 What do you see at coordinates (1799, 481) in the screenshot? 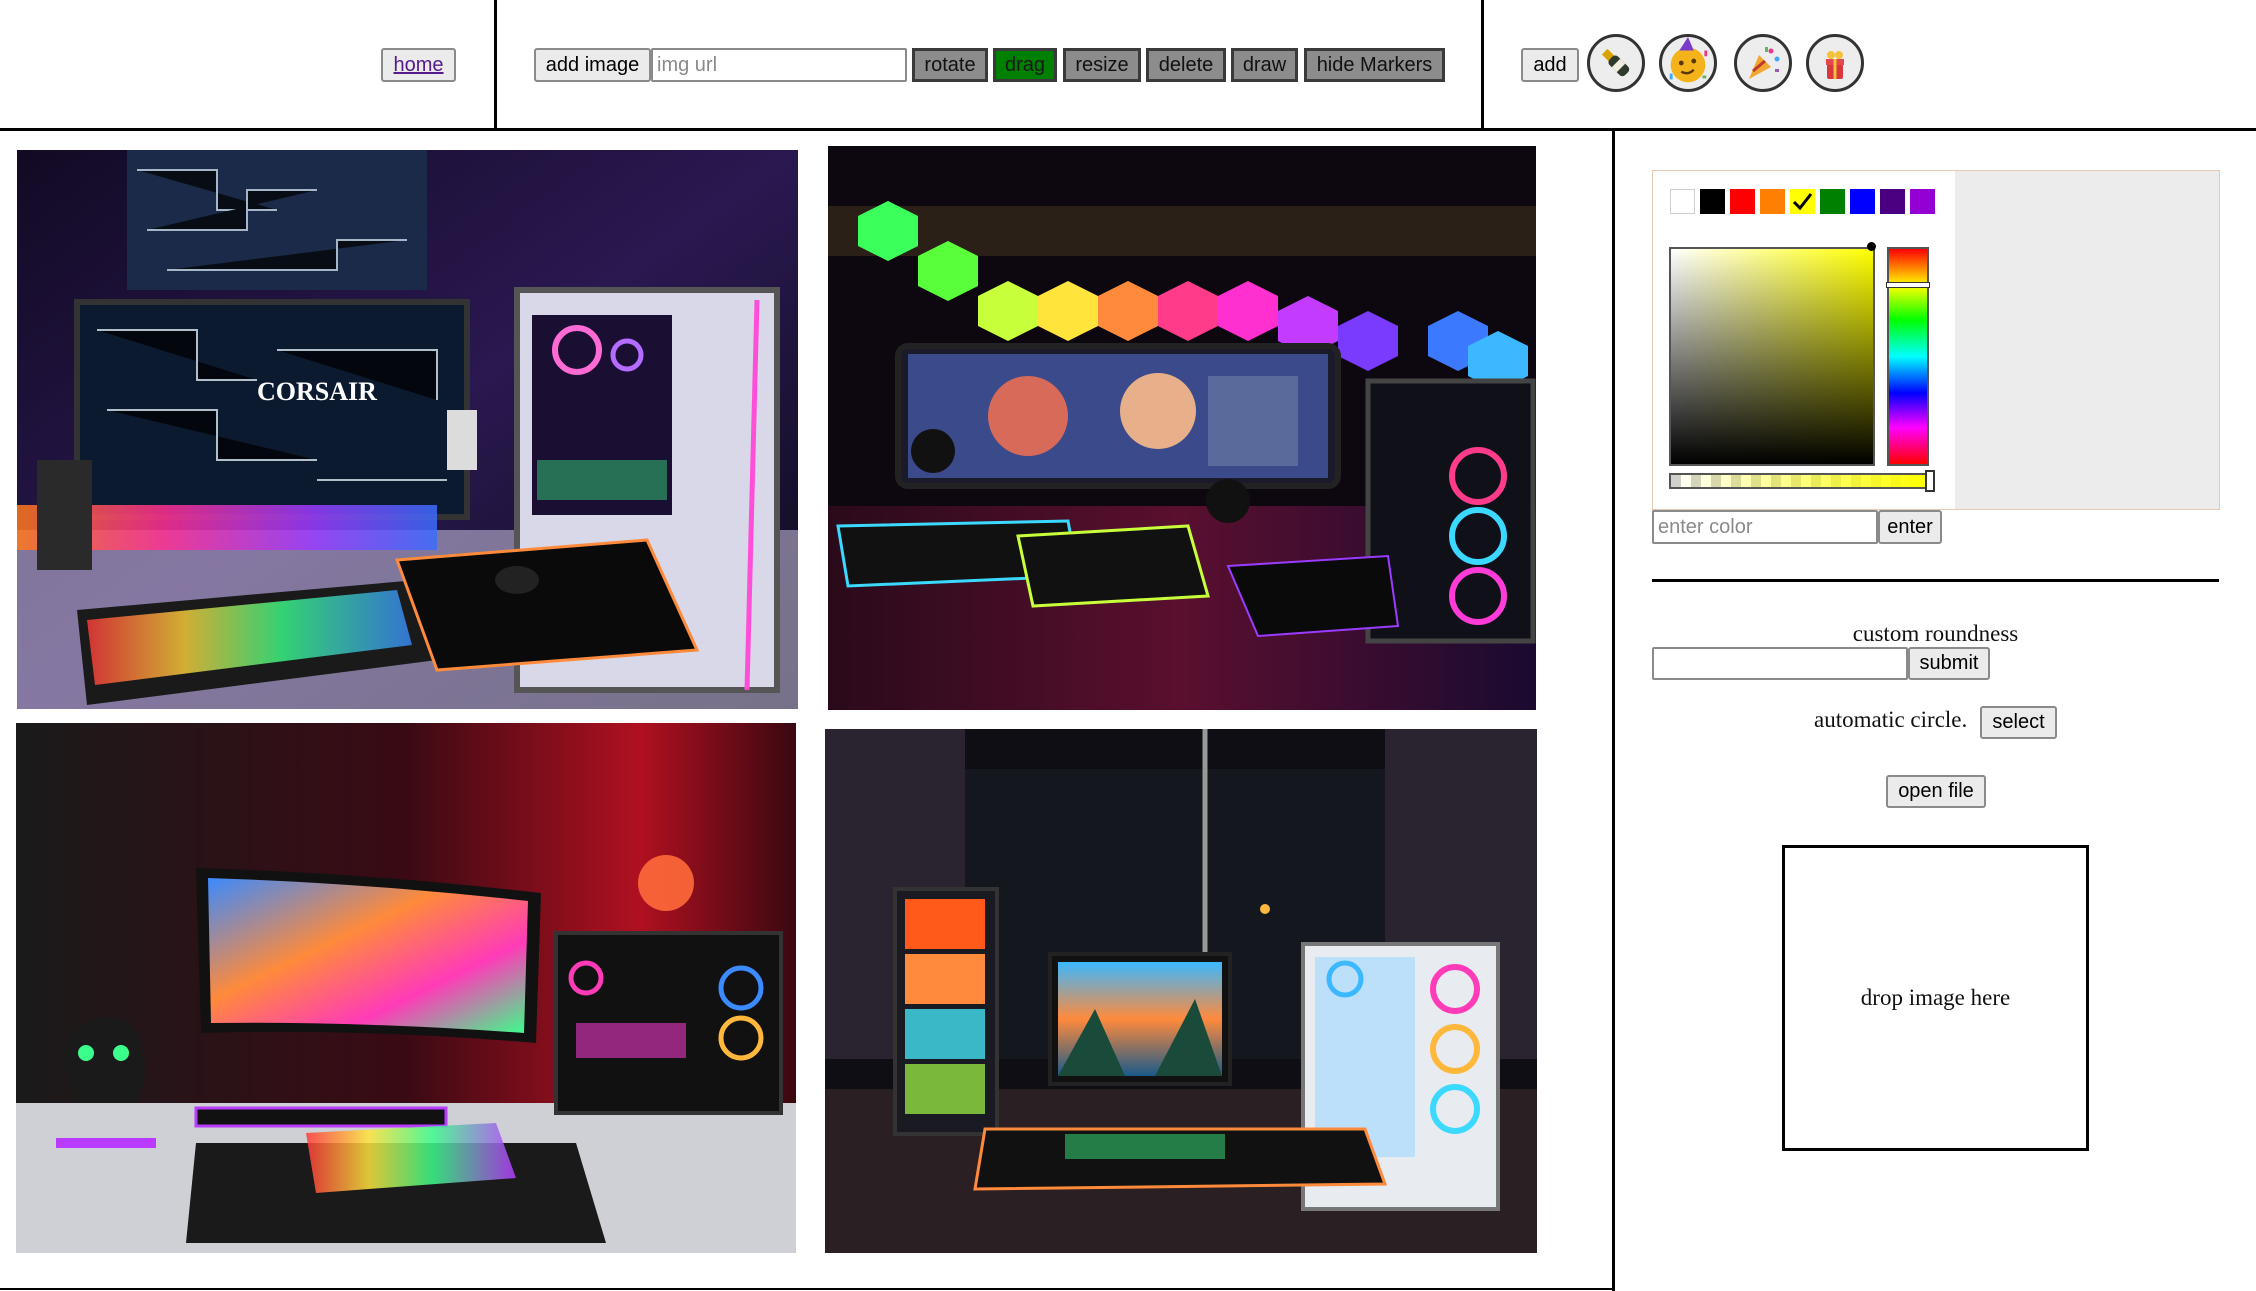
I see `alpha-slider-fill` at bounding box center [1799, 481].